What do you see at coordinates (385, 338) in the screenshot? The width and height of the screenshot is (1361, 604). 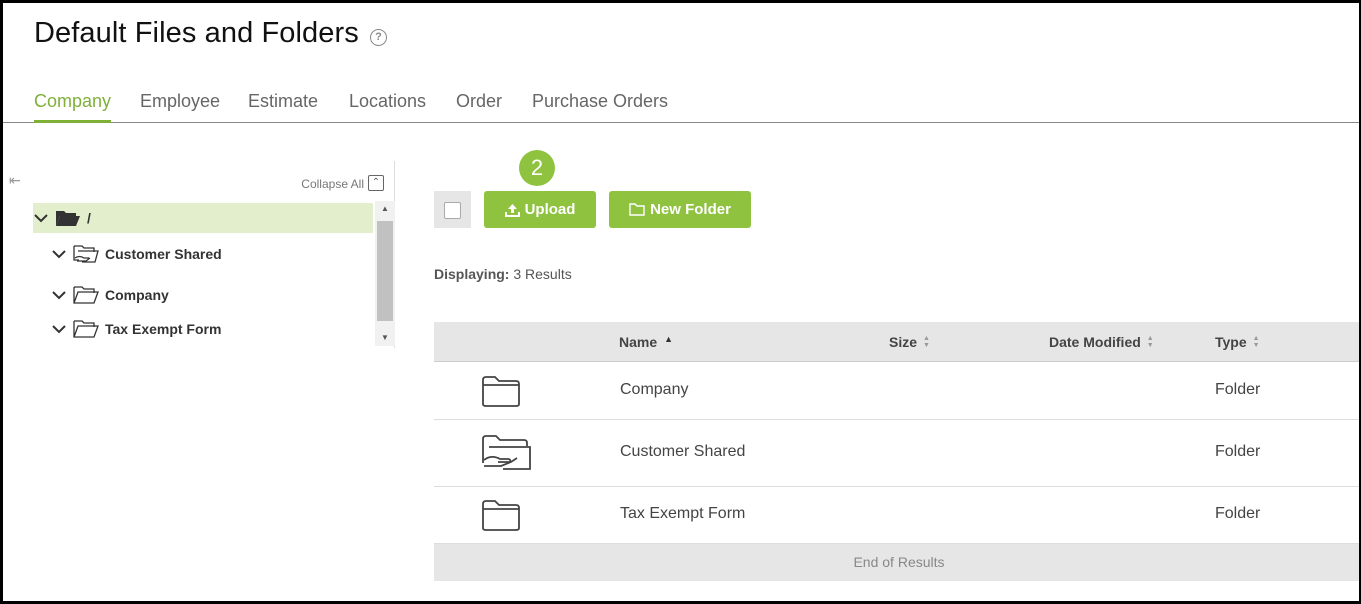 I see `scroll-down-arrow-icon: ▼` at bounding box center [385, 338].